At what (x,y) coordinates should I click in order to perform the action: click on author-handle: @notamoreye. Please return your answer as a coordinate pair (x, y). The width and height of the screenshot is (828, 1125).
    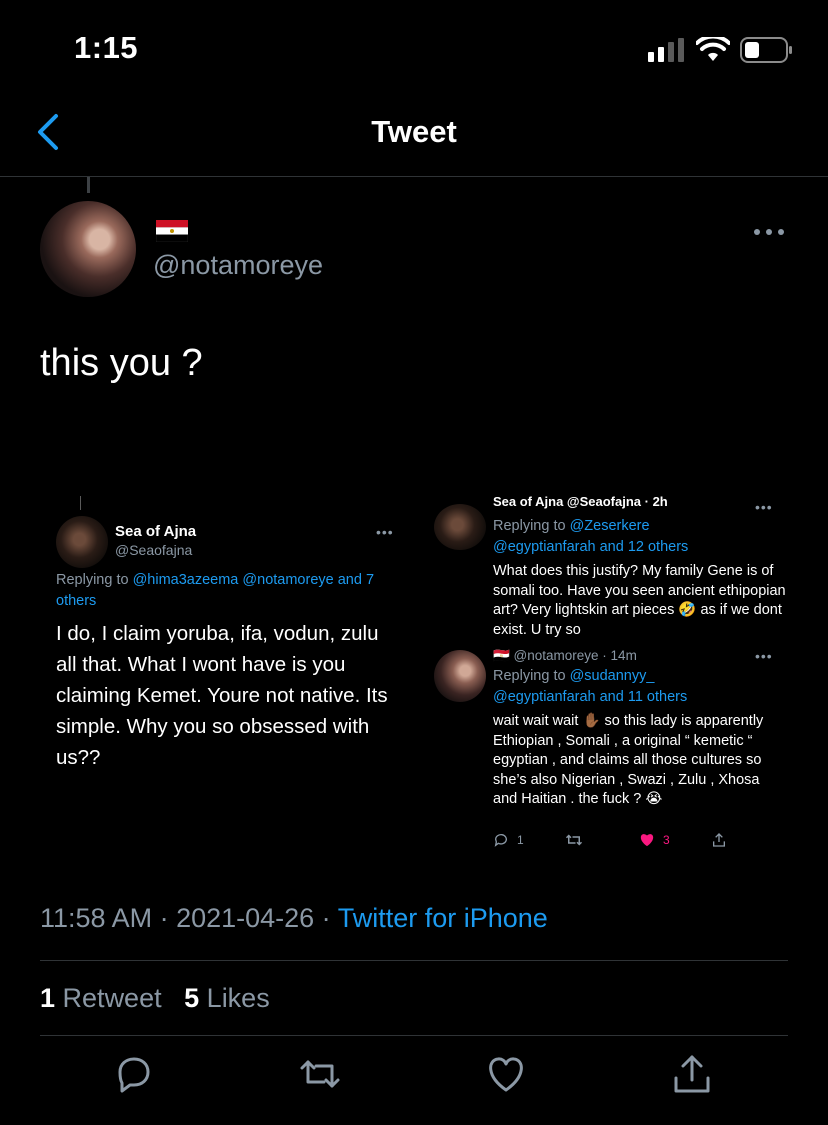
    Looking at the image, I should click on (238, 265).